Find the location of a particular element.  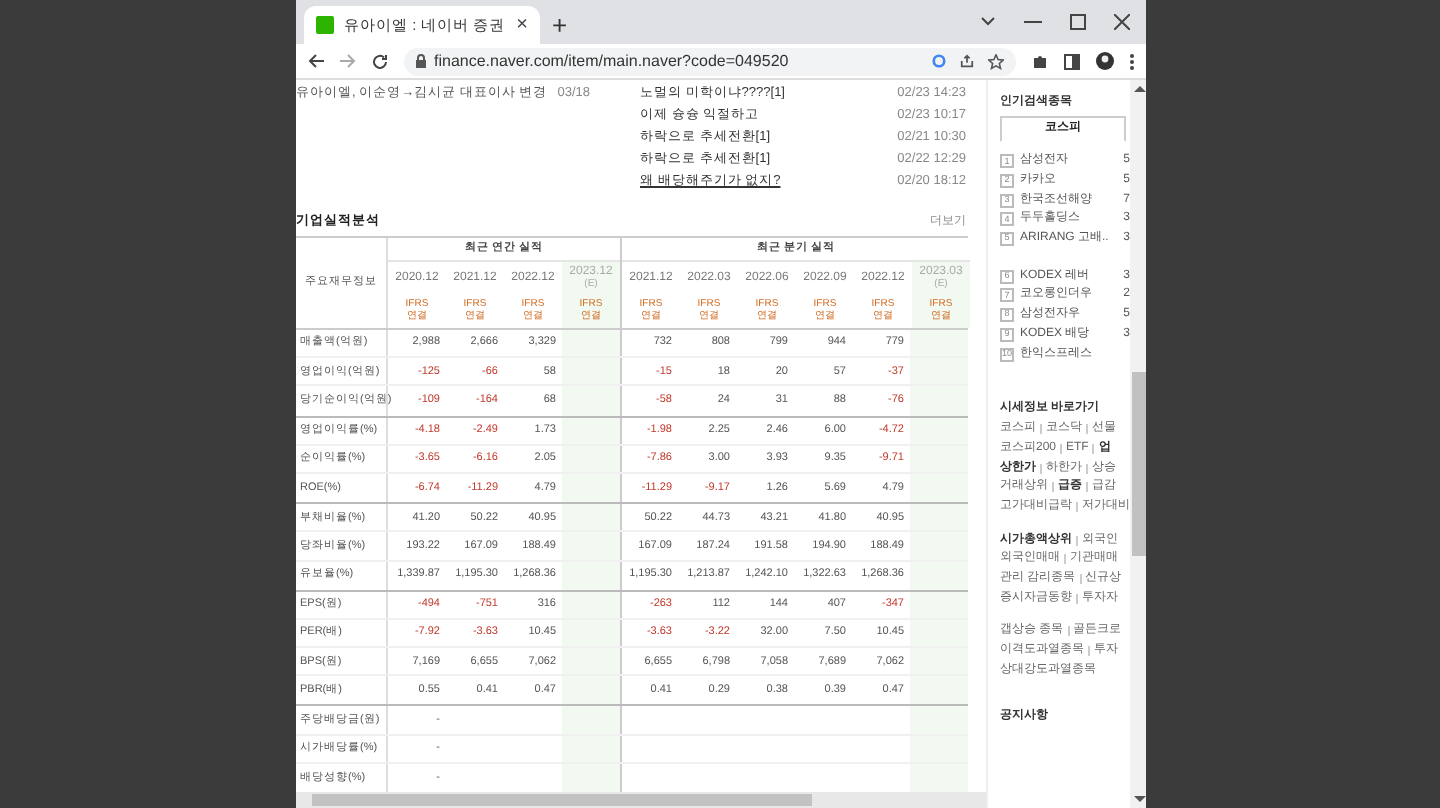

maximize-icon is located at coordinates (1078, 22).